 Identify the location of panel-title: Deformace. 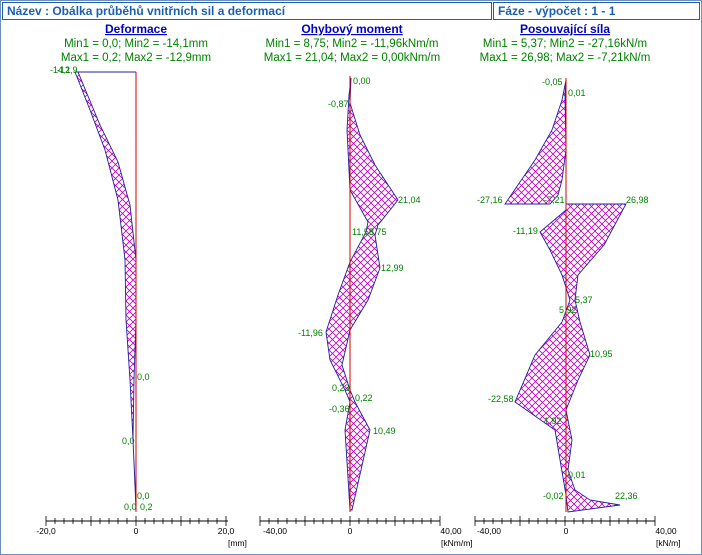
(136, 29).